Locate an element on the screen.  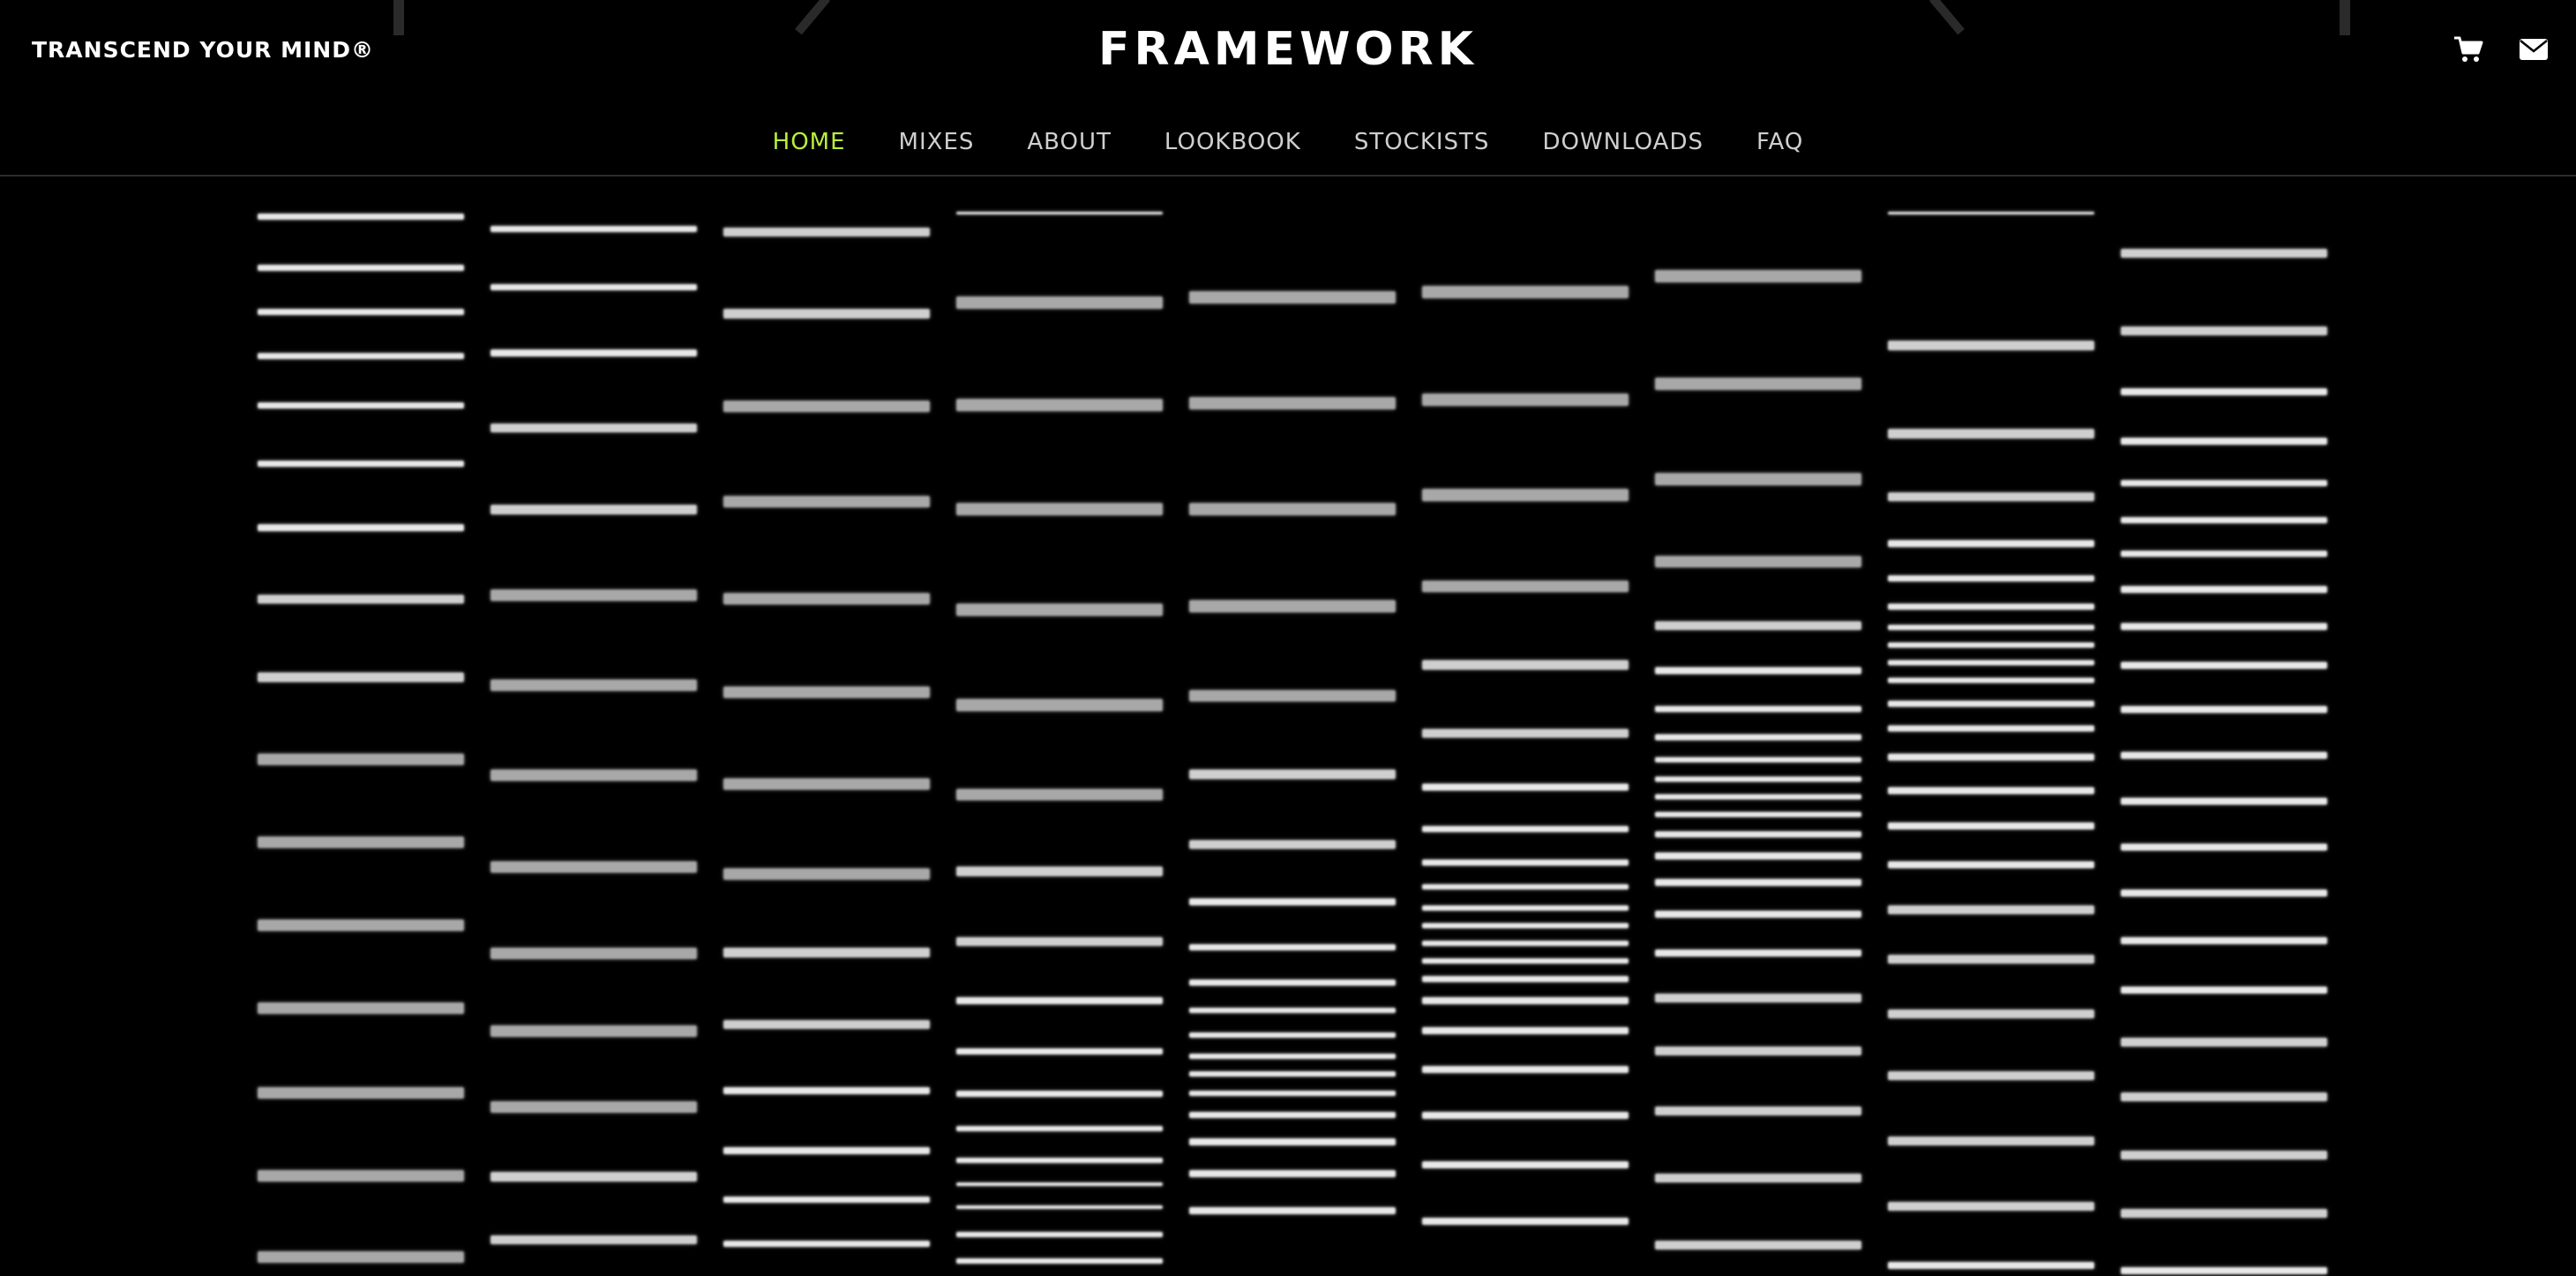
nav-item-home: HOME is located at coordinates (810, 142).